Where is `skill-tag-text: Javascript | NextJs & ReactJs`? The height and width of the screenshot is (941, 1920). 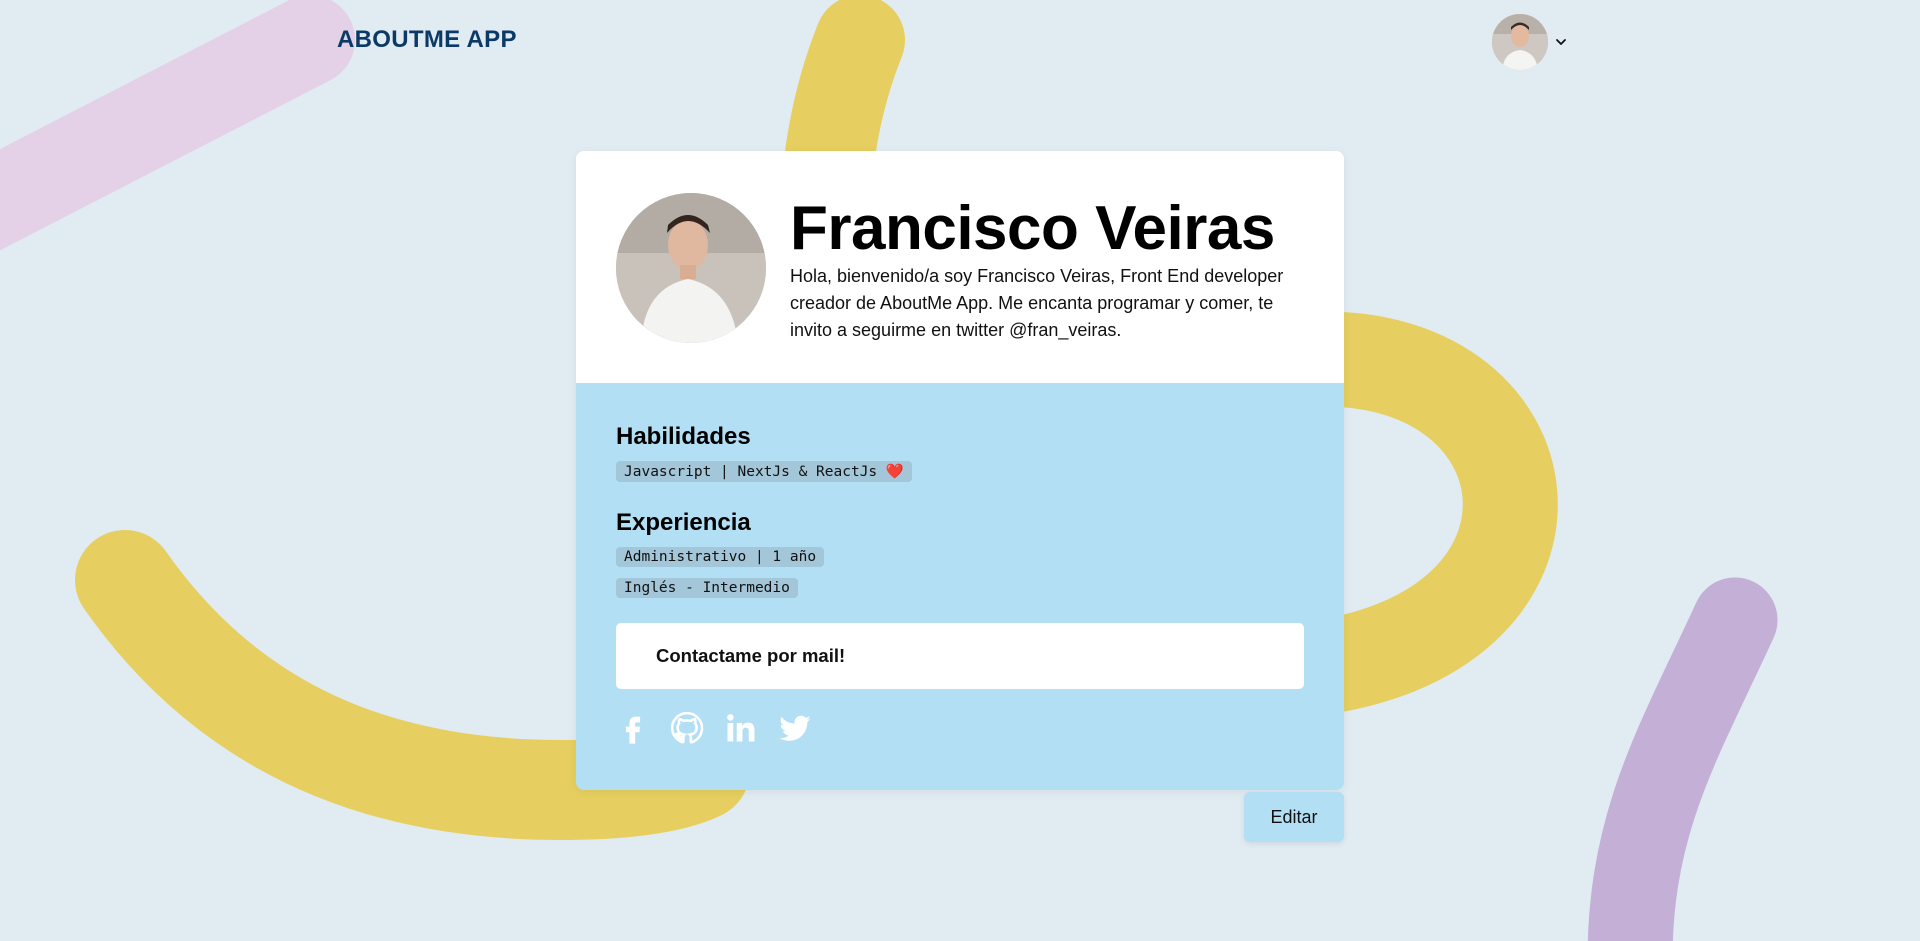 skill-tag-text: Javascript | NextJs & ReactJs is located at coordinates (755, 472).